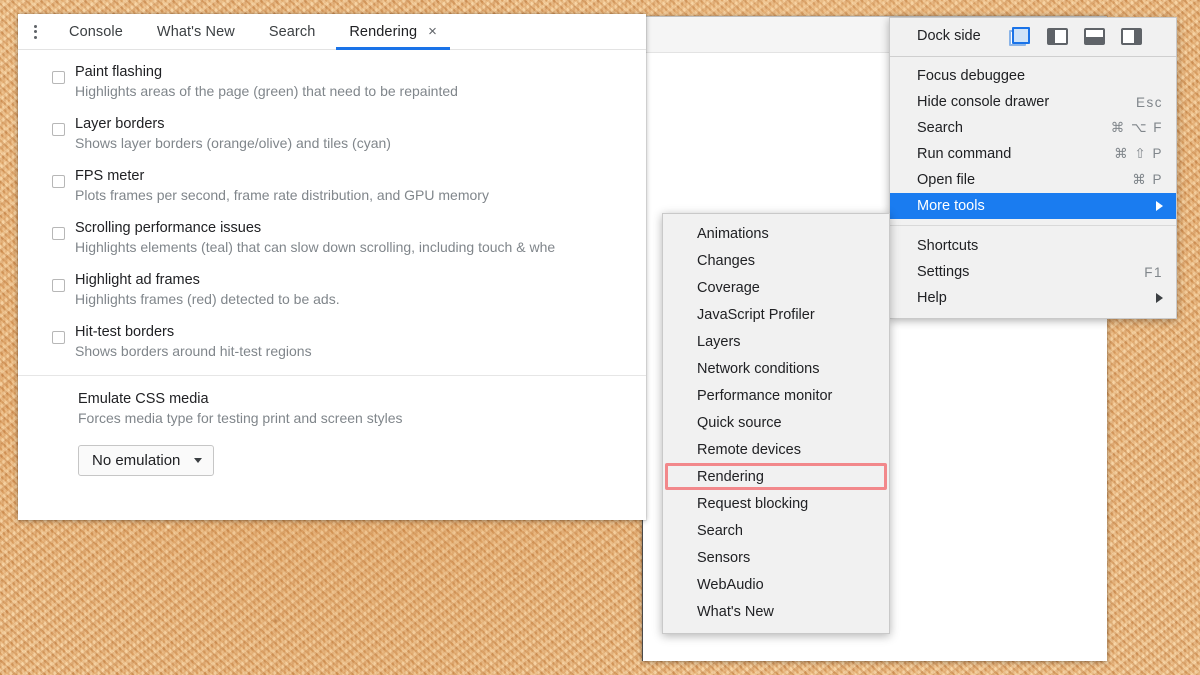  What do you see at coordinates (733, 233) in the screenshot?
I see `submenu-item-label: Animations` at bounding box center [733, 233].